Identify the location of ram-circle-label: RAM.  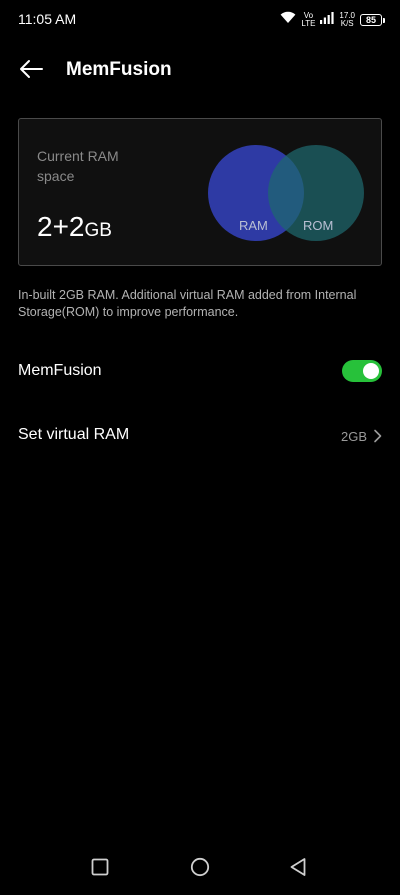
(253, 225).